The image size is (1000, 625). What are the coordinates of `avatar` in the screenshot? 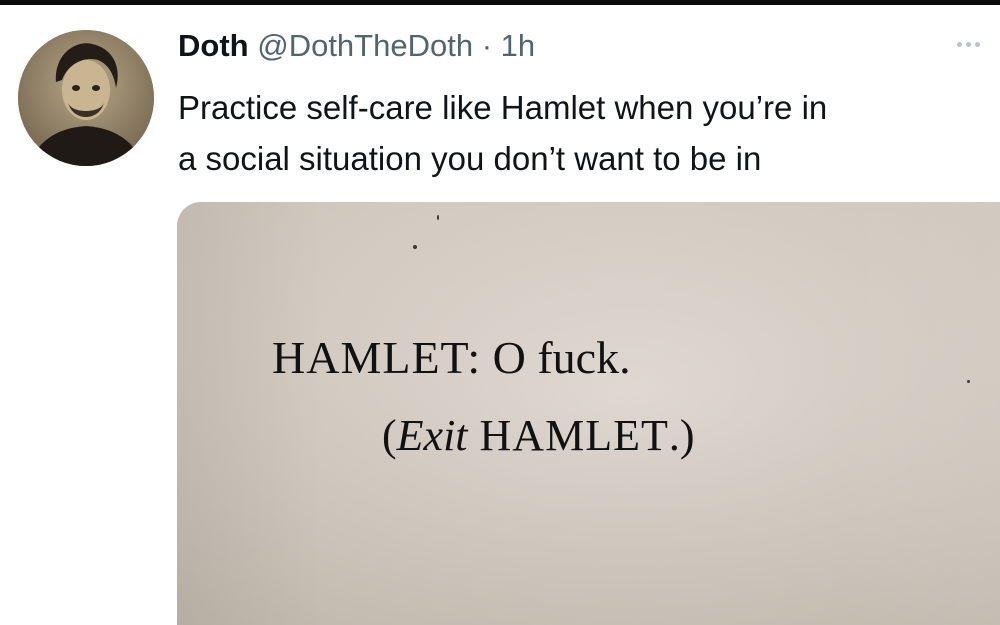 It's located at (86, 98).